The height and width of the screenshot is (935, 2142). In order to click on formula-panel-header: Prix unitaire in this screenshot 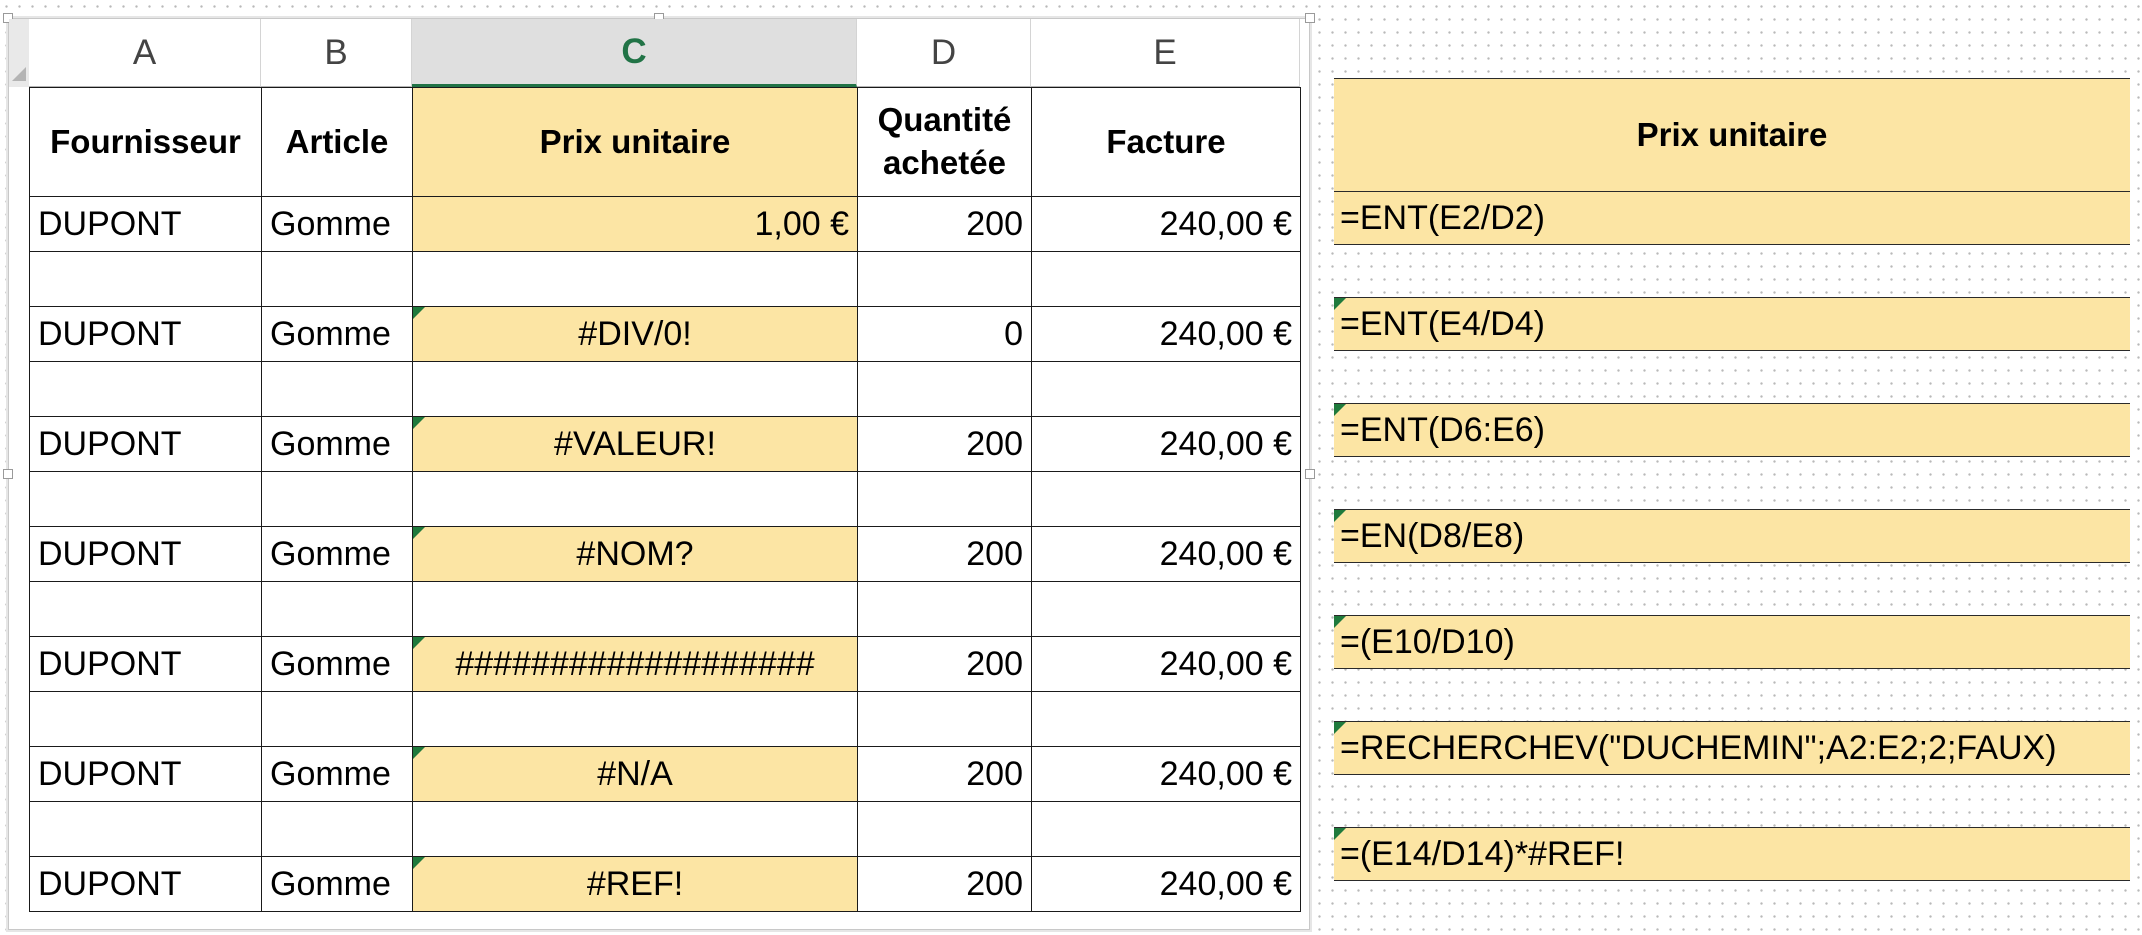, I will do `click(1732, 135)`.